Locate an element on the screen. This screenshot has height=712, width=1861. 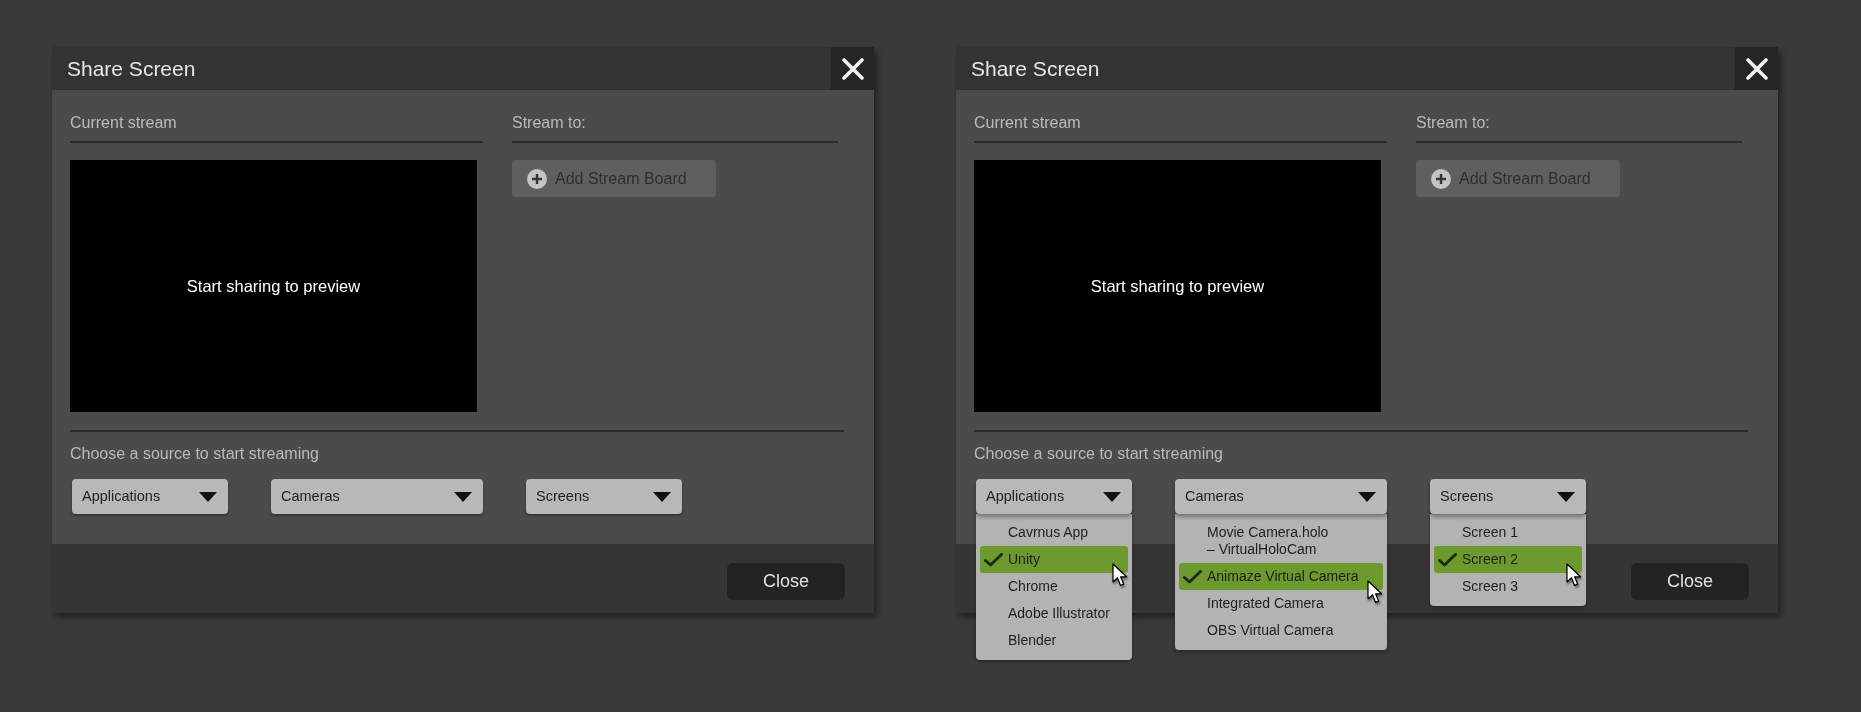
menu-option: OBS Virtual Camera is located at coordinates (1281, 630).